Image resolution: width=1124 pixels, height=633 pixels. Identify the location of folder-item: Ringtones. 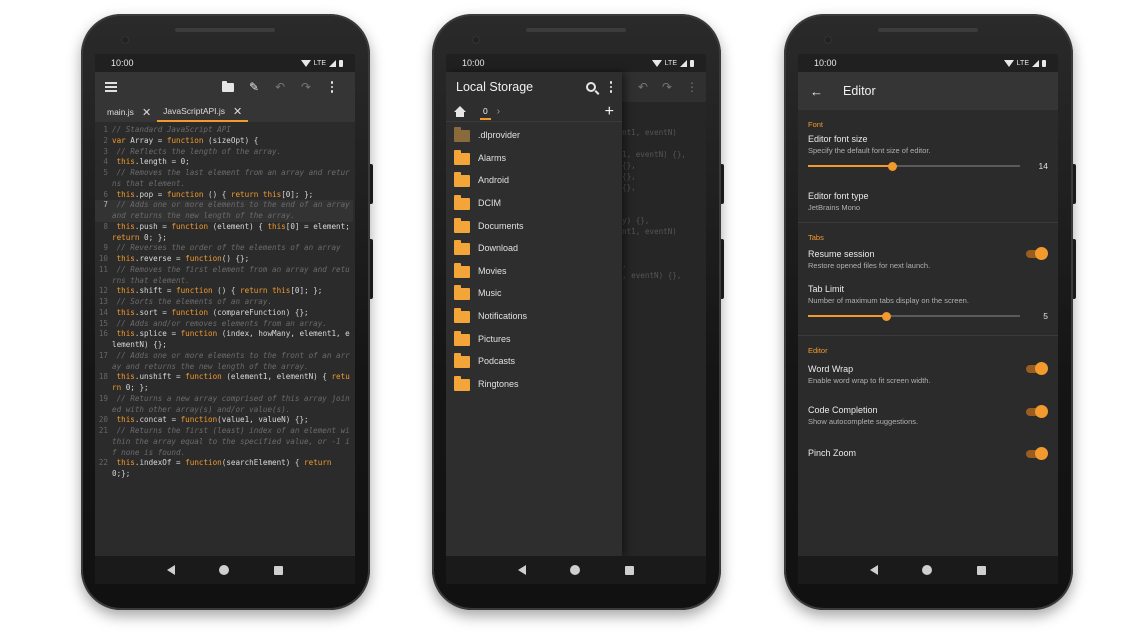
(534, 384).